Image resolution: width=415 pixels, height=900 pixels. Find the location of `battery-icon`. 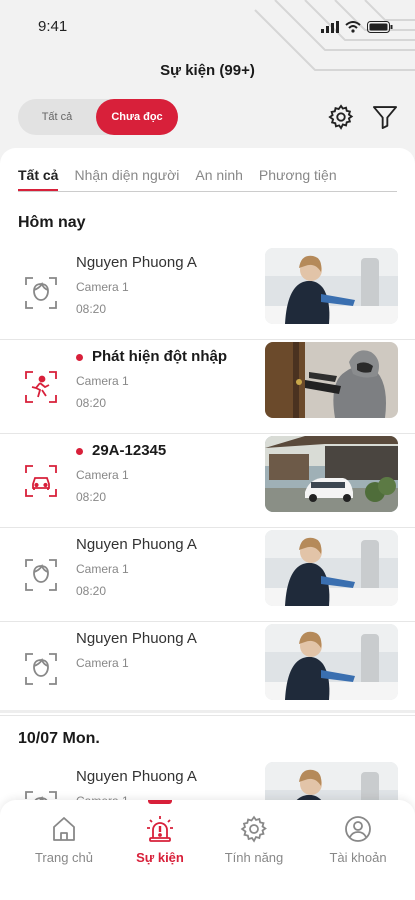

battery-icon is located at coordinates (380, 27).